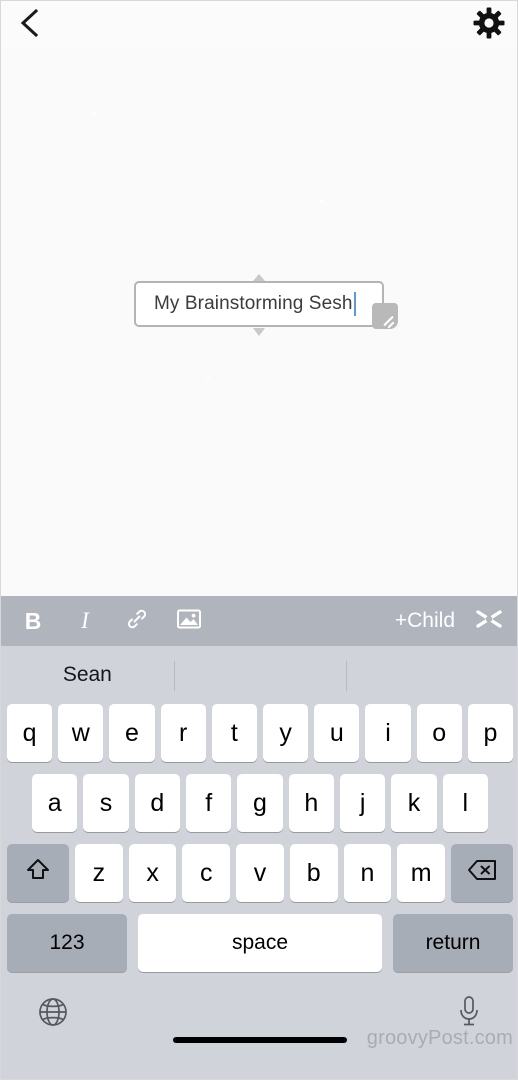 The image size is (518, 1080). Describe the element at coordinates (259, 332) in the screenshot. I see `connector-nub-bottom` at that location.